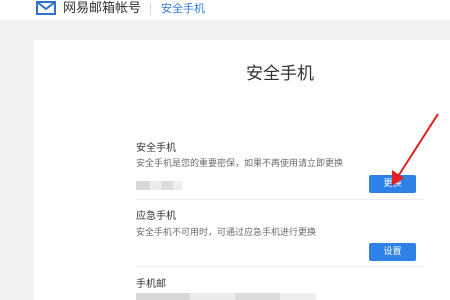  What do you see at coordinates (150, 9) in the screenshot?
I see `header-divider` at bounding box center [150, 9].